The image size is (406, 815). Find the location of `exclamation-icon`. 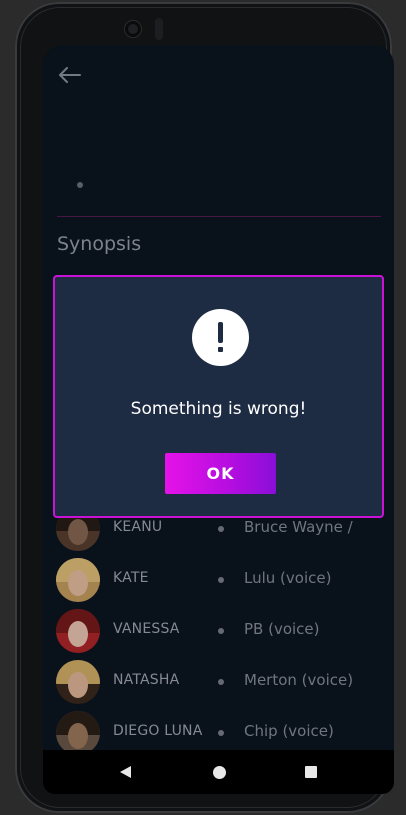

exclamation-icon is located at coordinates (220, 337).